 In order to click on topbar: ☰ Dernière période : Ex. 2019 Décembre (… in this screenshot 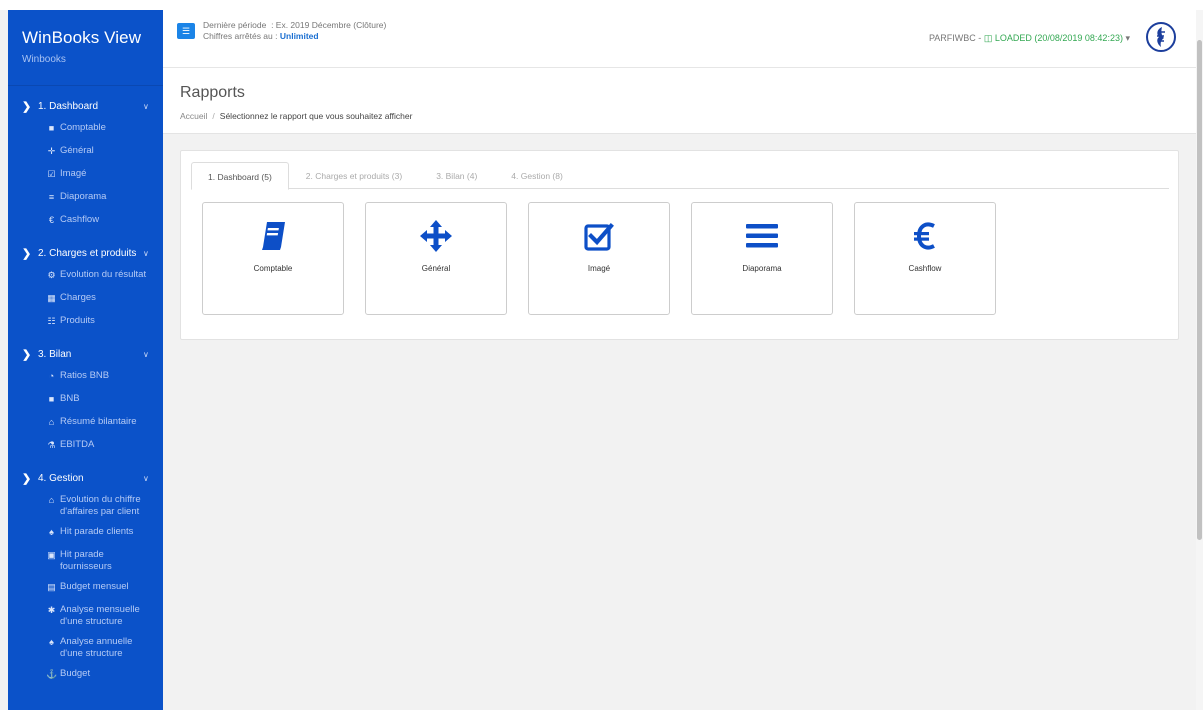, I will do `click(679, 39)`.